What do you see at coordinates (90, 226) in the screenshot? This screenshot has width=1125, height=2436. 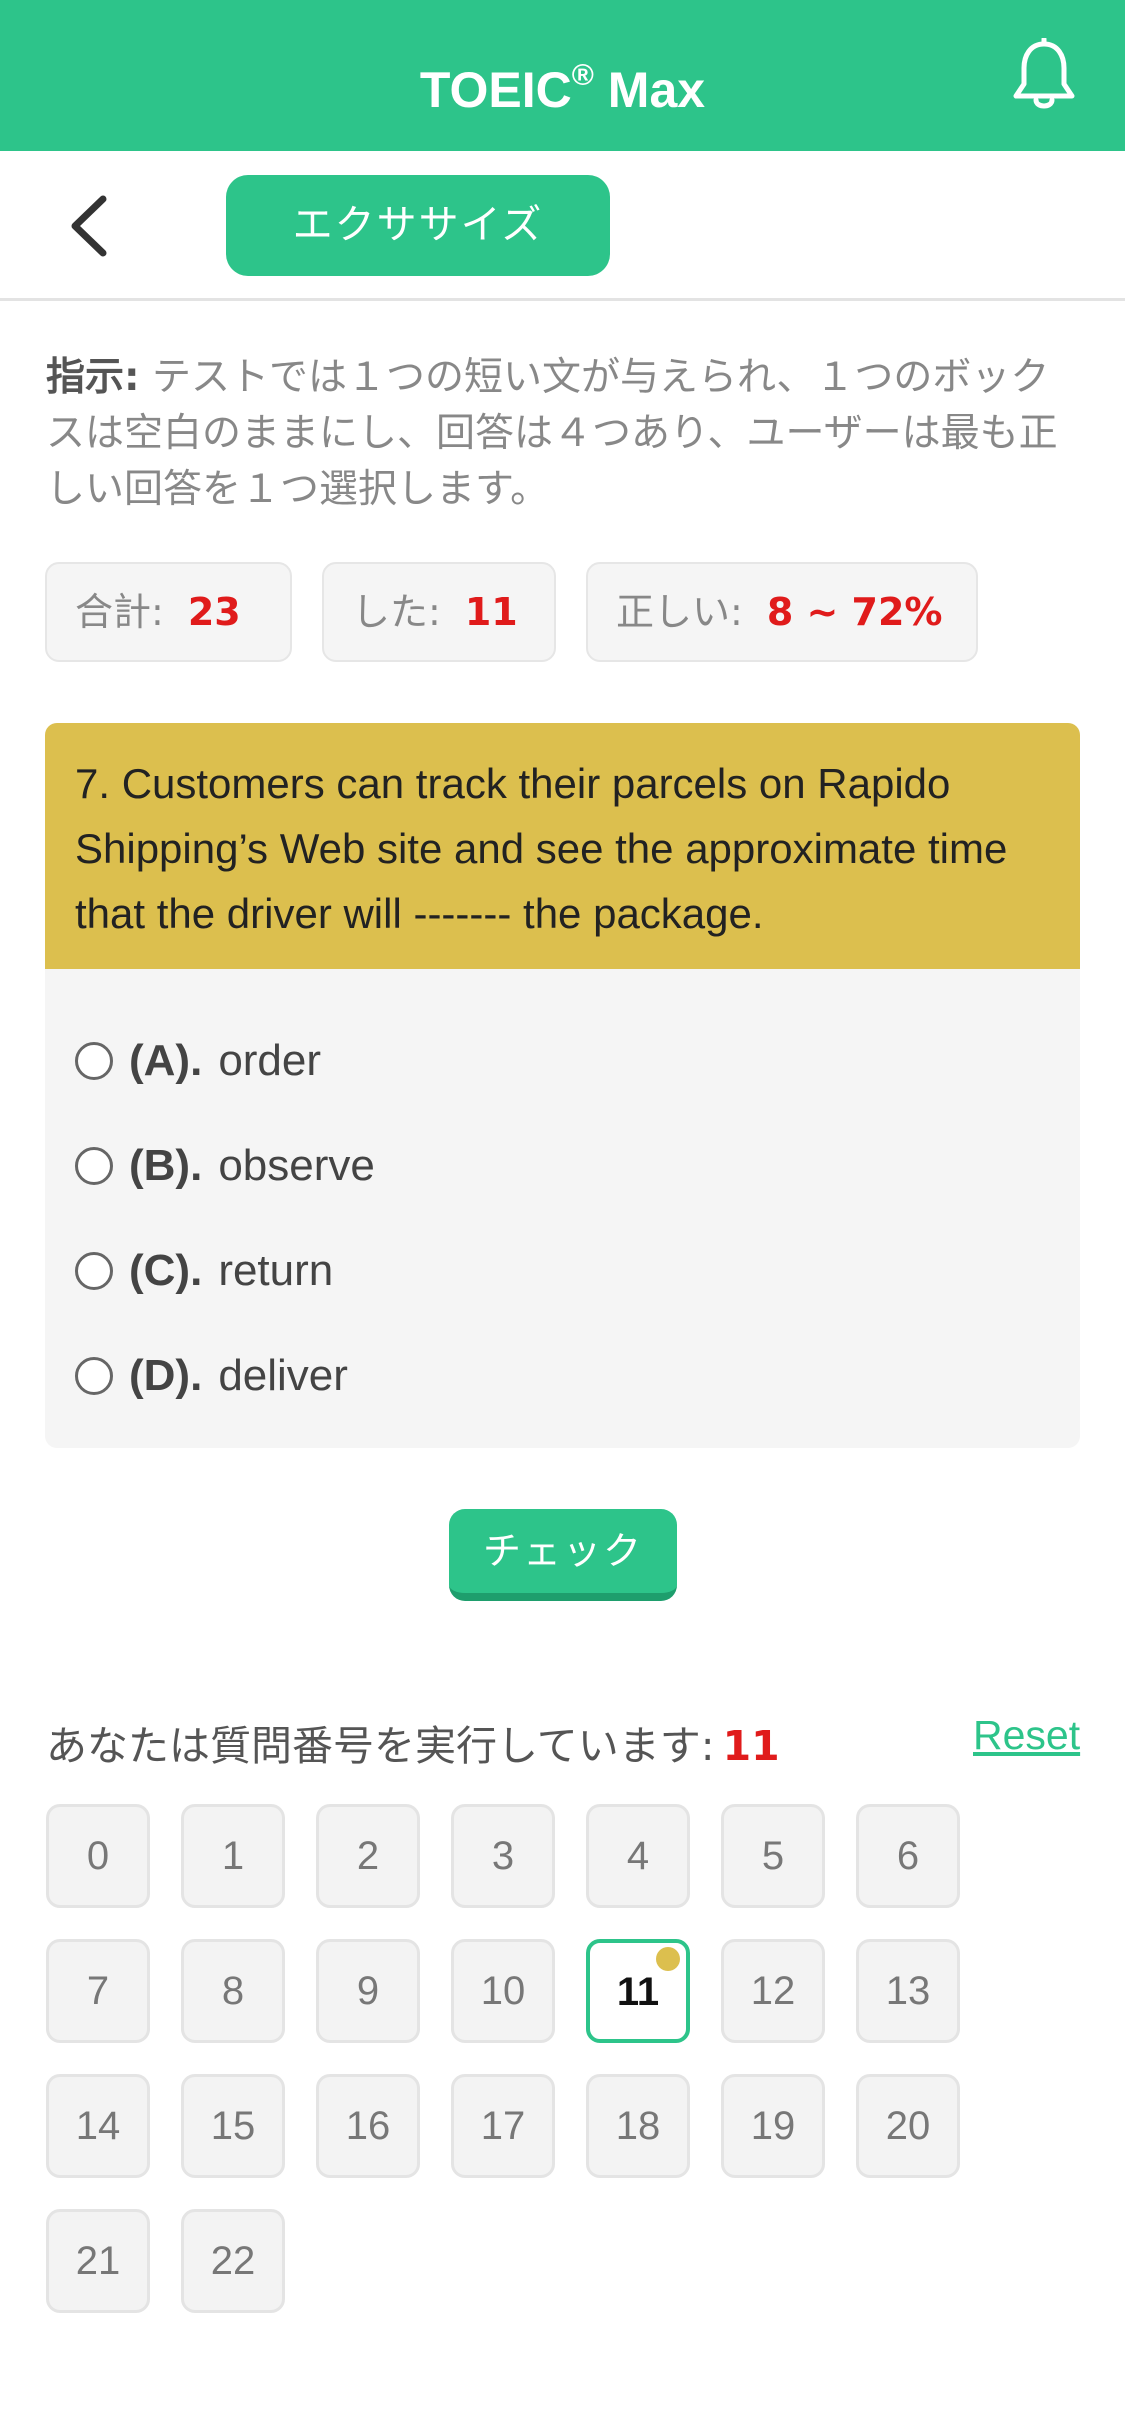 I see `back-arrow-icon` at bounding box center [90, 226].